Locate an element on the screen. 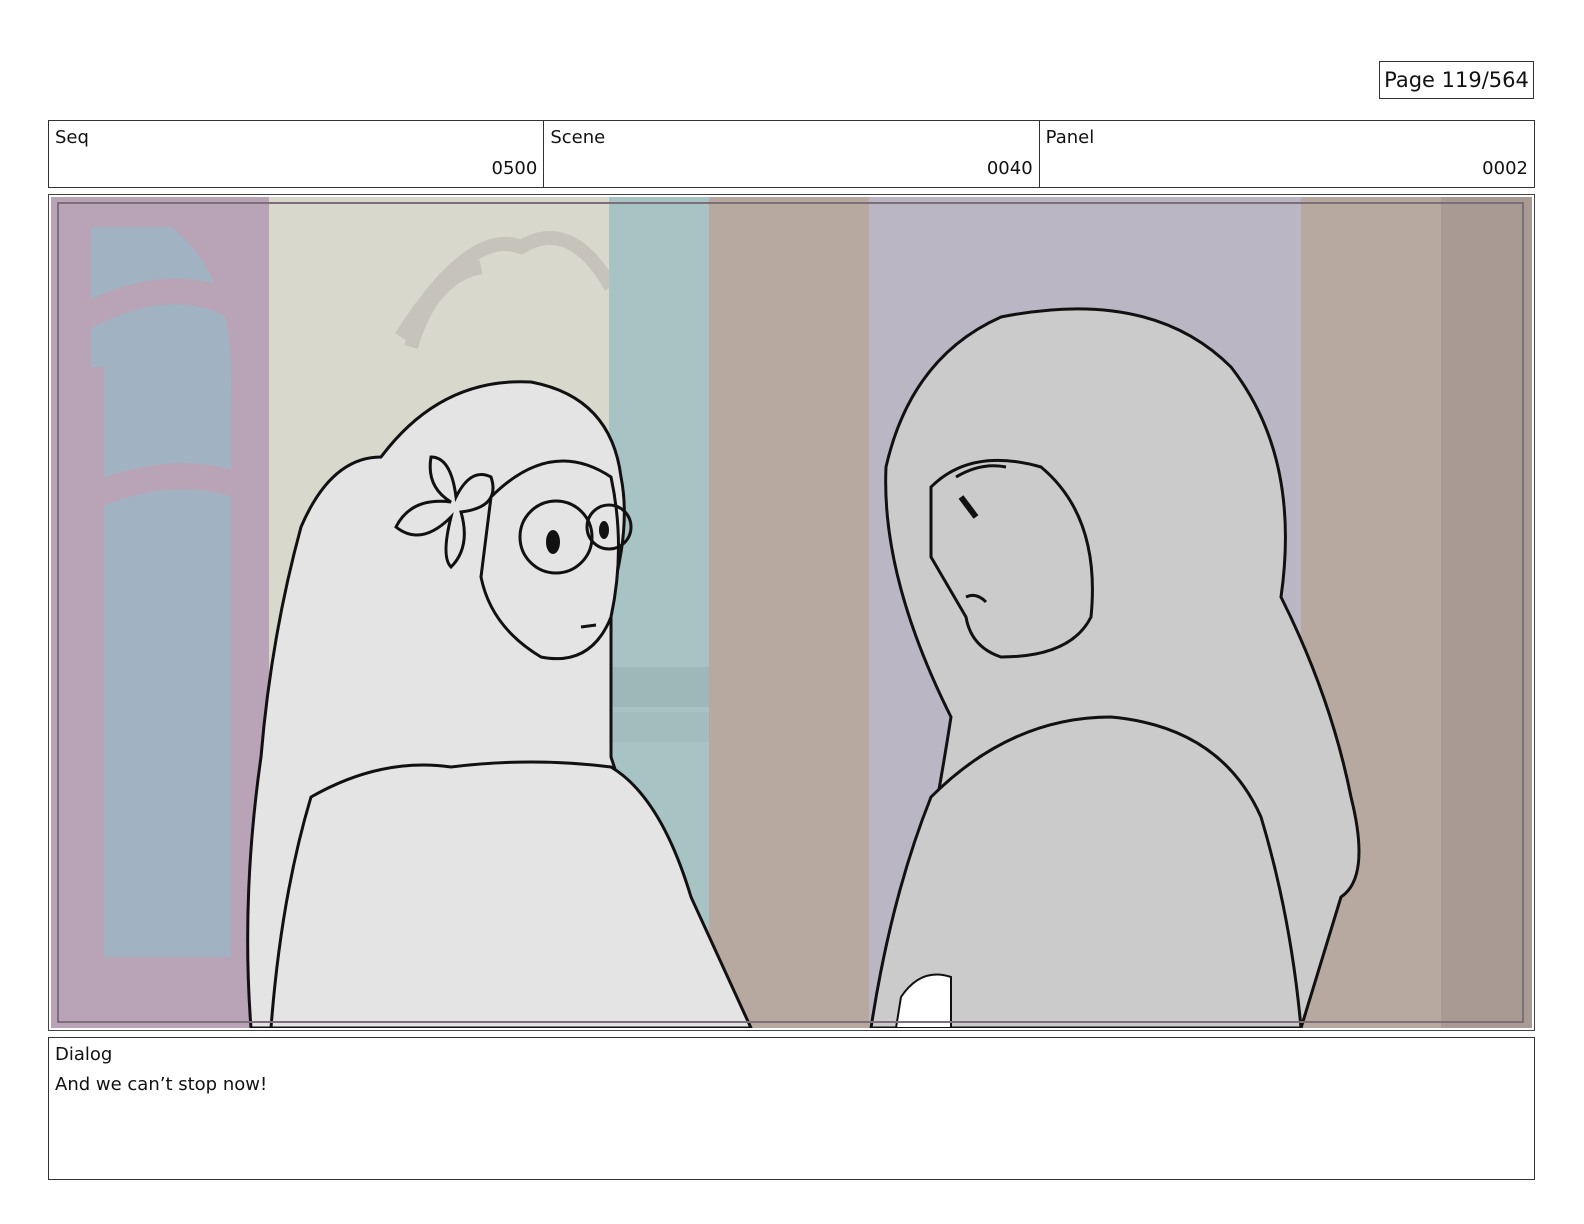 The height and width of the screenshot is (1224, 1584). seq-value: 0500 is located at coordinates (514, 168).